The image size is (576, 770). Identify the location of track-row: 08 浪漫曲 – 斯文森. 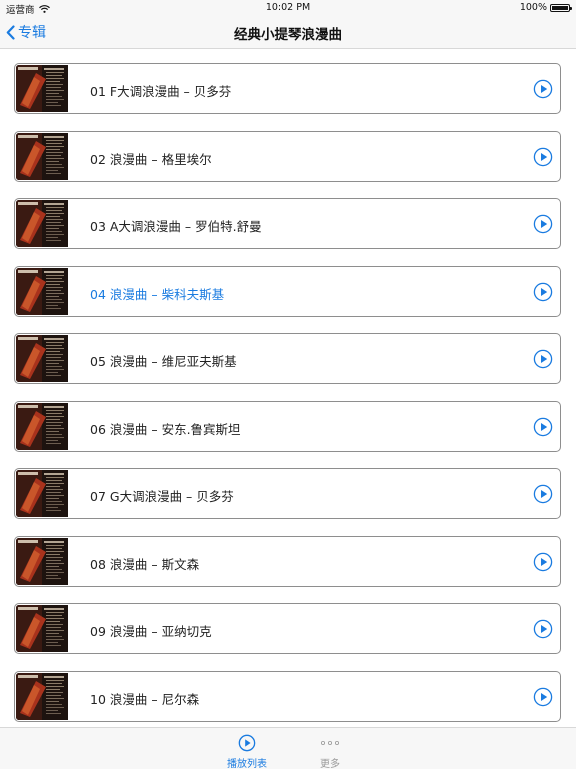
(287, 561).